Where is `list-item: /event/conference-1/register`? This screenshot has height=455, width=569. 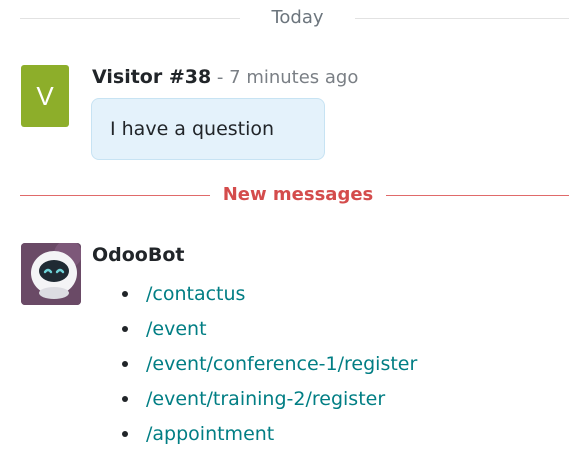
list-item: /event/conference-1/register is located at coordinates (267, 367).